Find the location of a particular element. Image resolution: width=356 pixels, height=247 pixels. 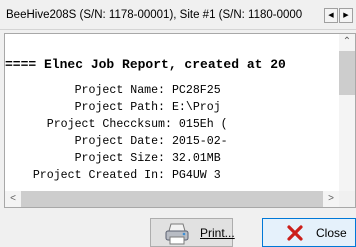

triangle-right-icon: ▶ is located at coordinates (346, 15).